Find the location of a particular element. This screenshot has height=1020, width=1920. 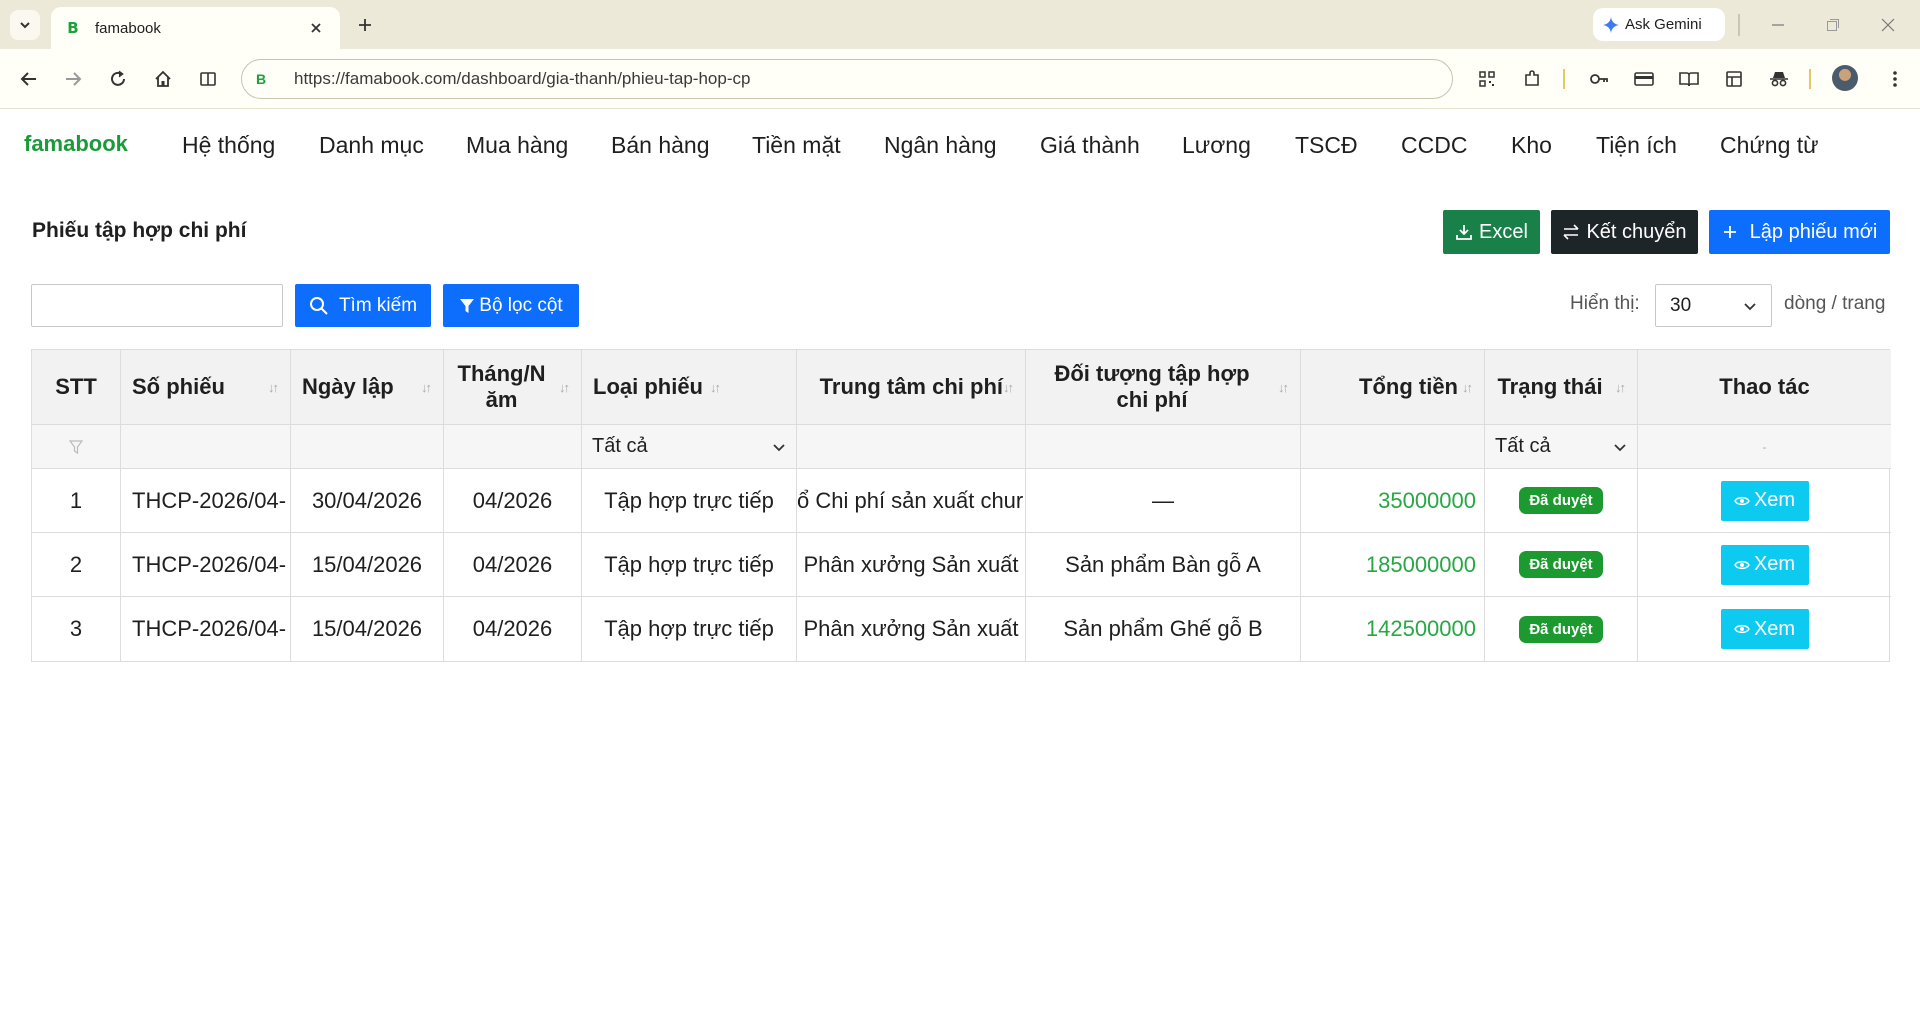

cell-text: Sản phẩm Bàn gỗ A is located at coordinates (1163, 564).